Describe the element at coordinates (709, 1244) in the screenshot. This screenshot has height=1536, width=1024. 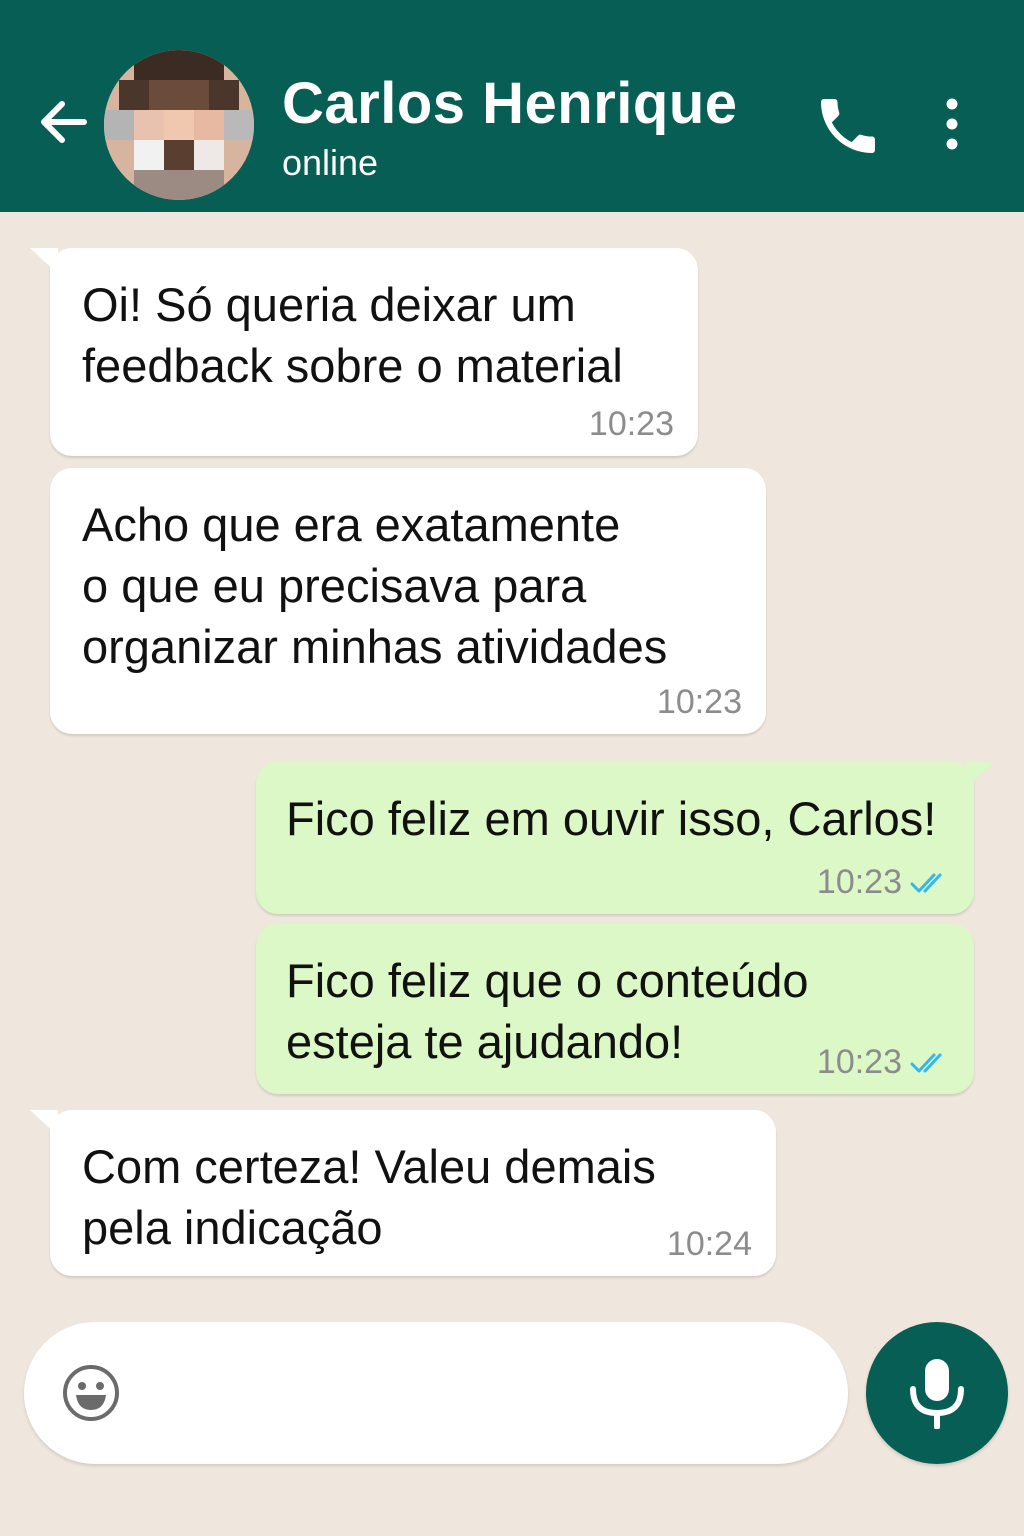
I see `message-time: 10:24` at that location.